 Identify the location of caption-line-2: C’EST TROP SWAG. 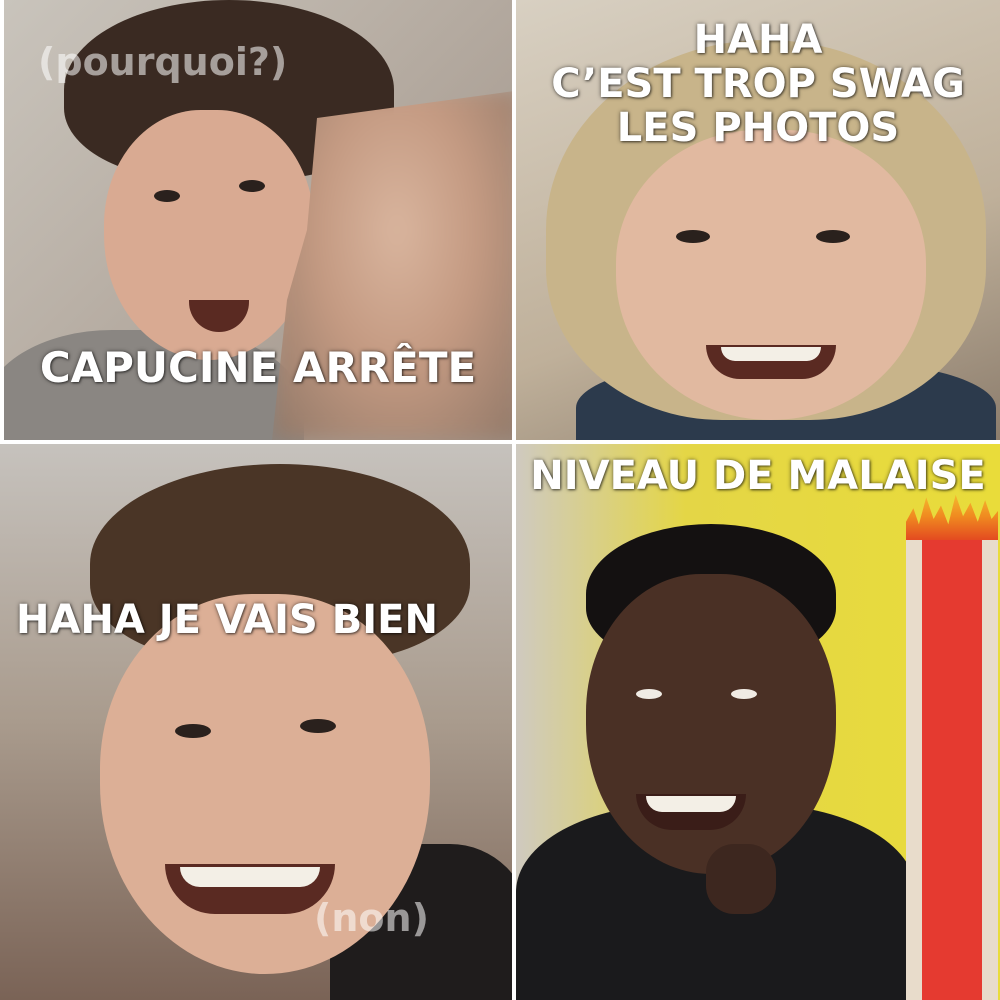
(758, 84).